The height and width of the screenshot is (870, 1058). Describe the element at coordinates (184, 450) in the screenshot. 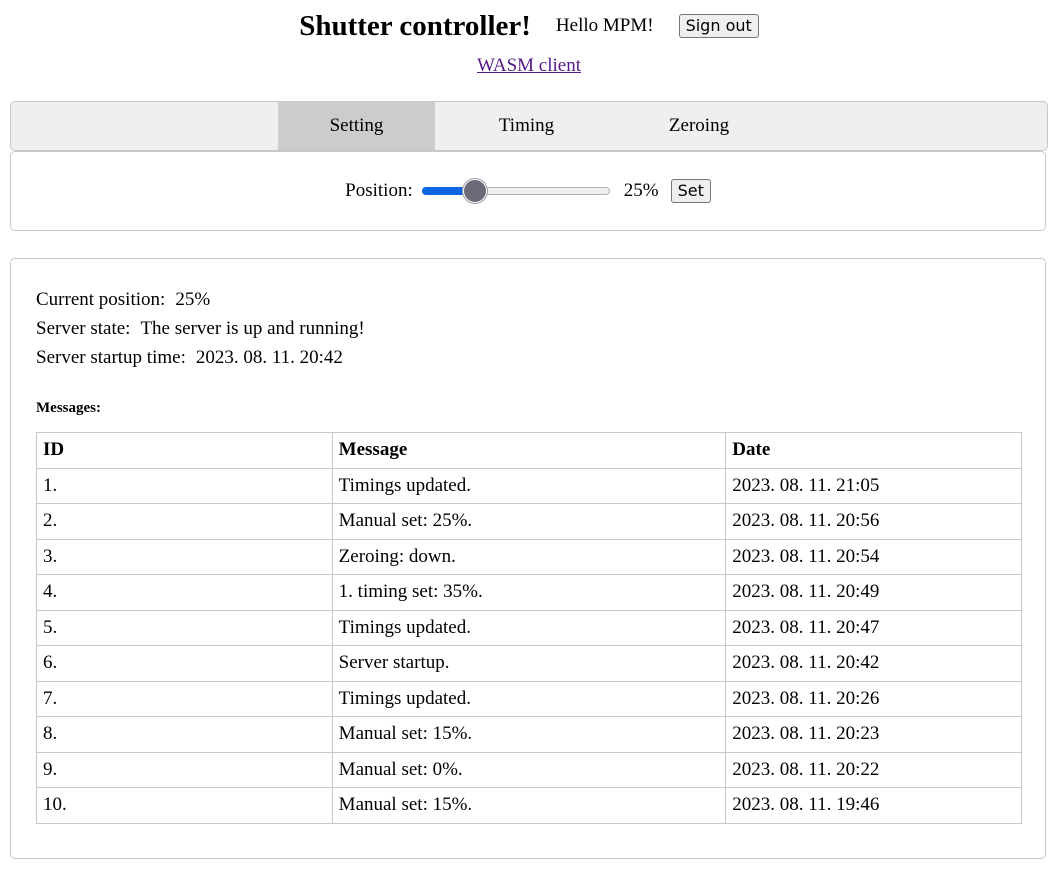

I see `column-header-id: ID` at that location.